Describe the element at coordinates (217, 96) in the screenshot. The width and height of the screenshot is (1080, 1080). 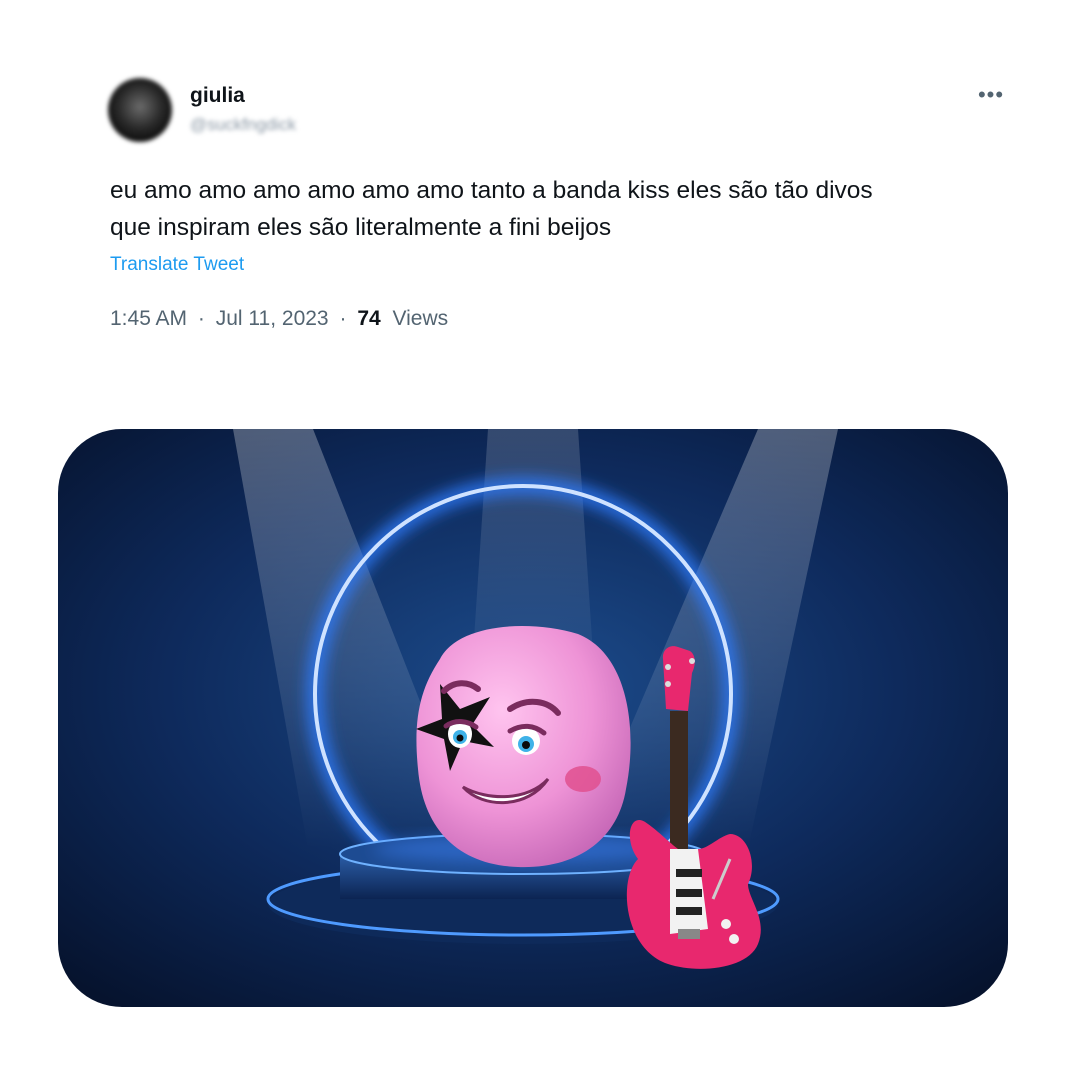
I see `author-name: giulia` at that location.